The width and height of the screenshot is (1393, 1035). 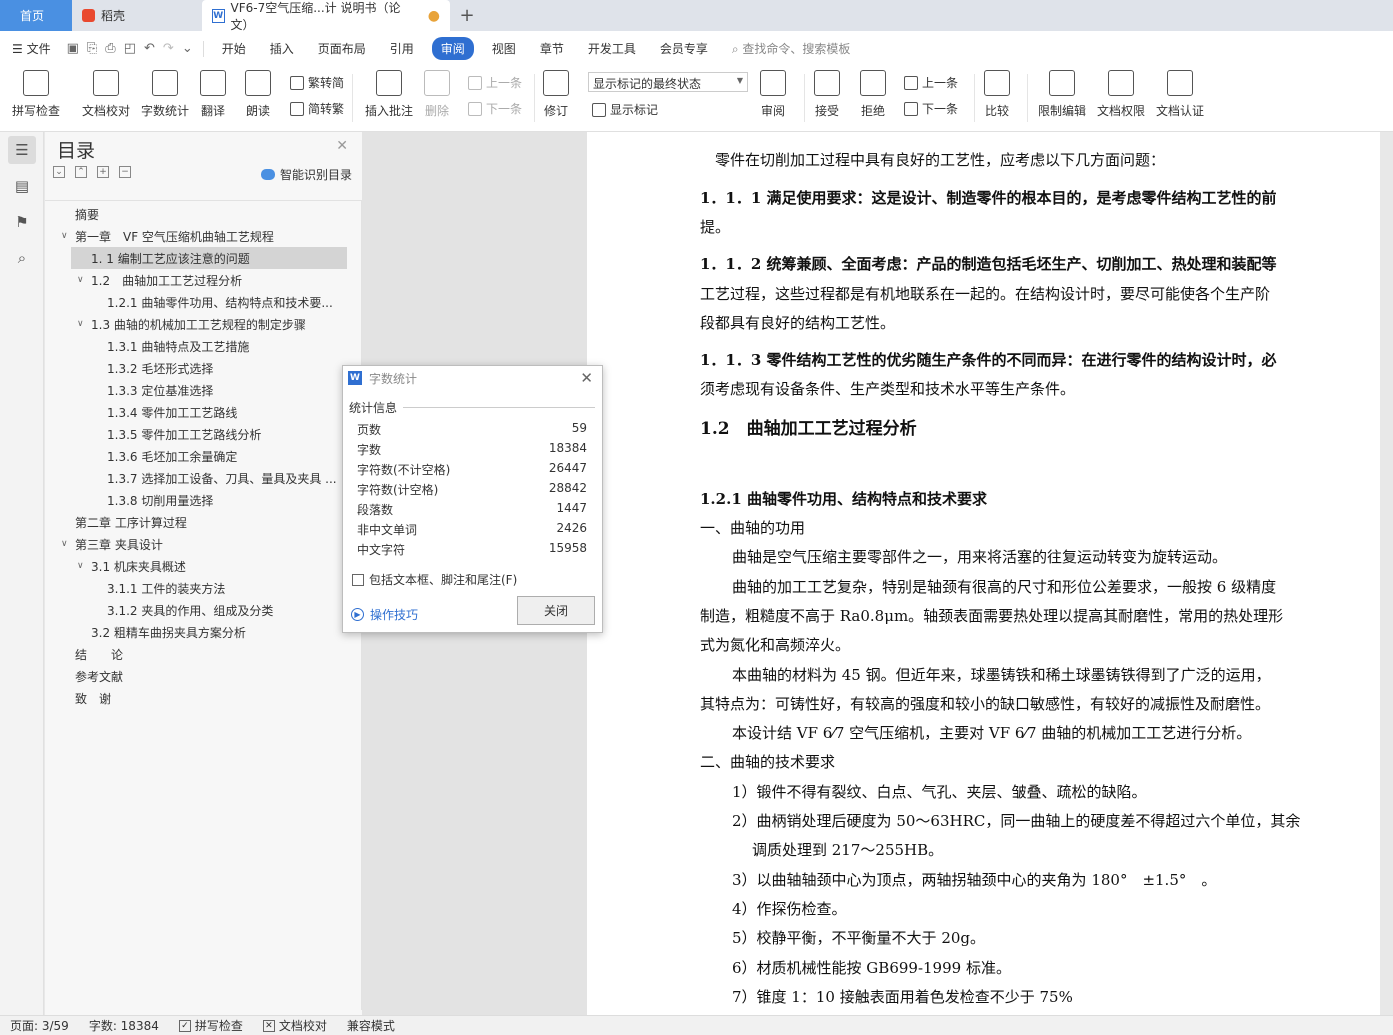 I want to click on simp-to-trad-button: 简转繁, so click(x=317, y=108).